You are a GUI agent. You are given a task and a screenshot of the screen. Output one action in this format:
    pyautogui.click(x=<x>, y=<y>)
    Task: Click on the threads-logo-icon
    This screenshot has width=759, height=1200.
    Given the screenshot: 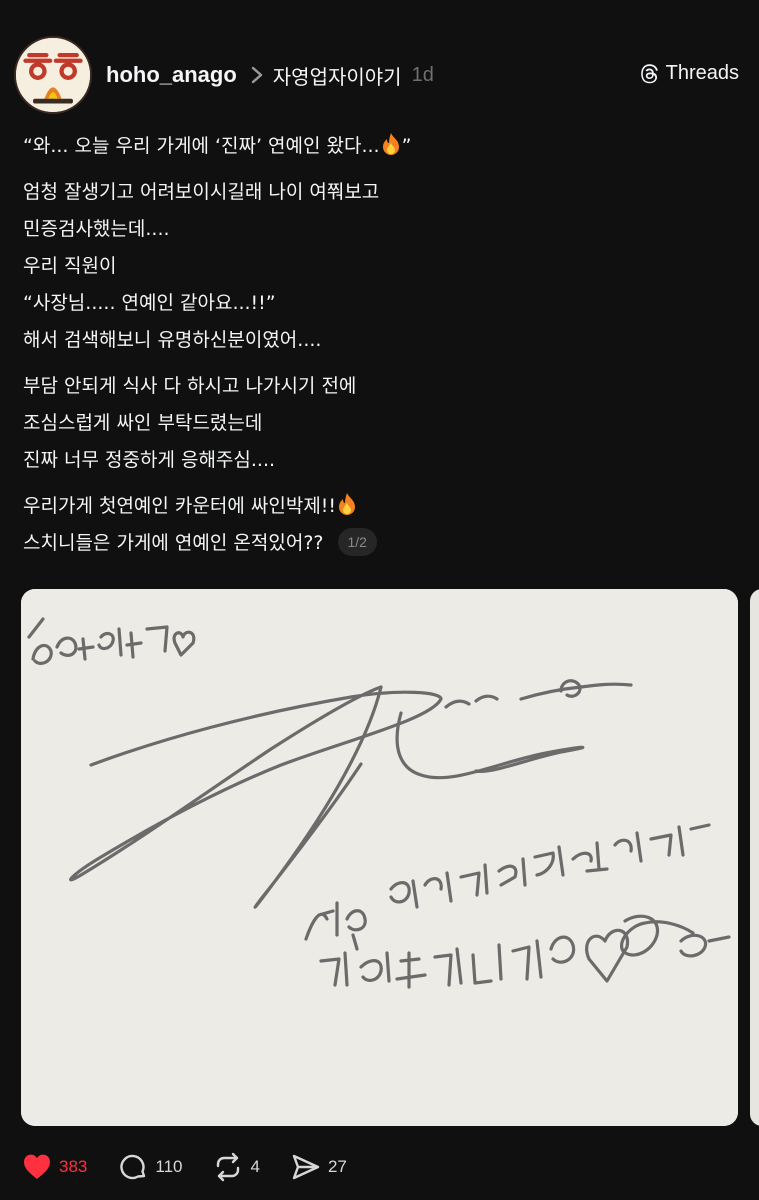 What is the action you would take?
    pyautogui.click(x=650, y=74)
    